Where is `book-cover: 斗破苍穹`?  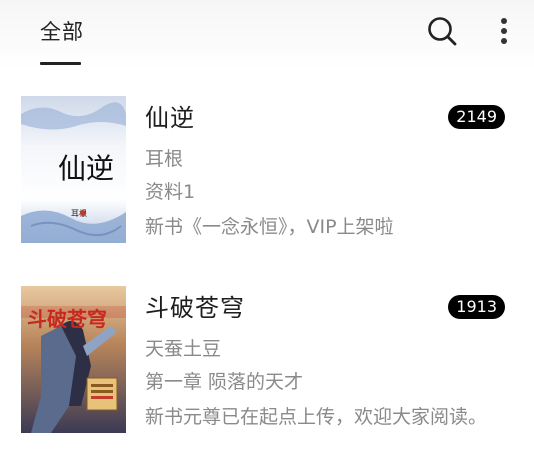 book-cover: 斗破苍穹 is located at coordinates (73, 359).